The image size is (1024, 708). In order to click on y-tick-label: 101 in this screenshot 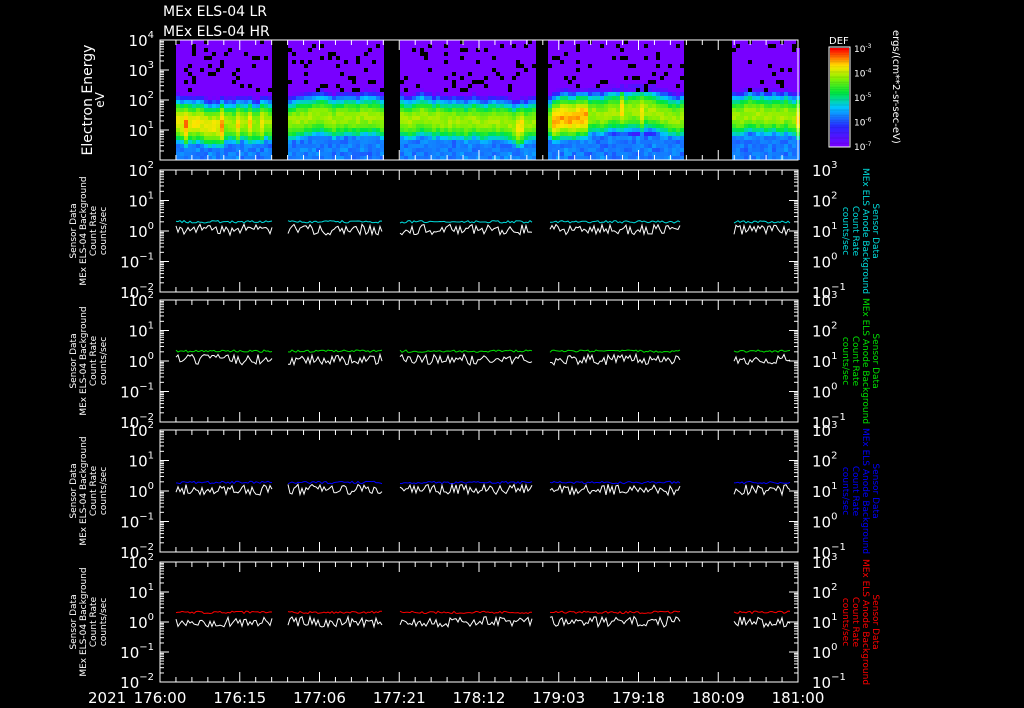, I will do `click(824, 361)`.